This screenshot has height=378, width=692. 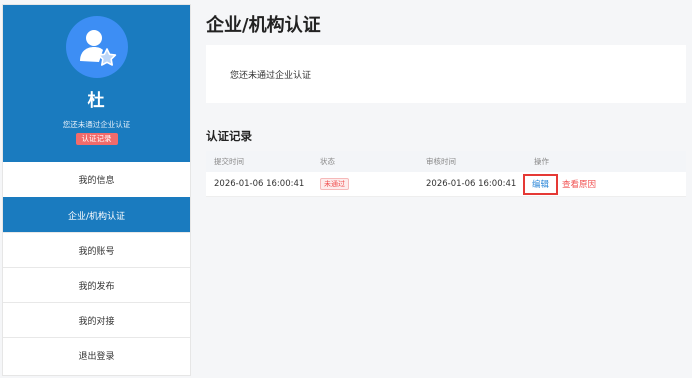 What do you see at coordinates (229, 161) in the screenshot?
I see `header-submit-time: 提交时间` at bounding box center [229, 161].